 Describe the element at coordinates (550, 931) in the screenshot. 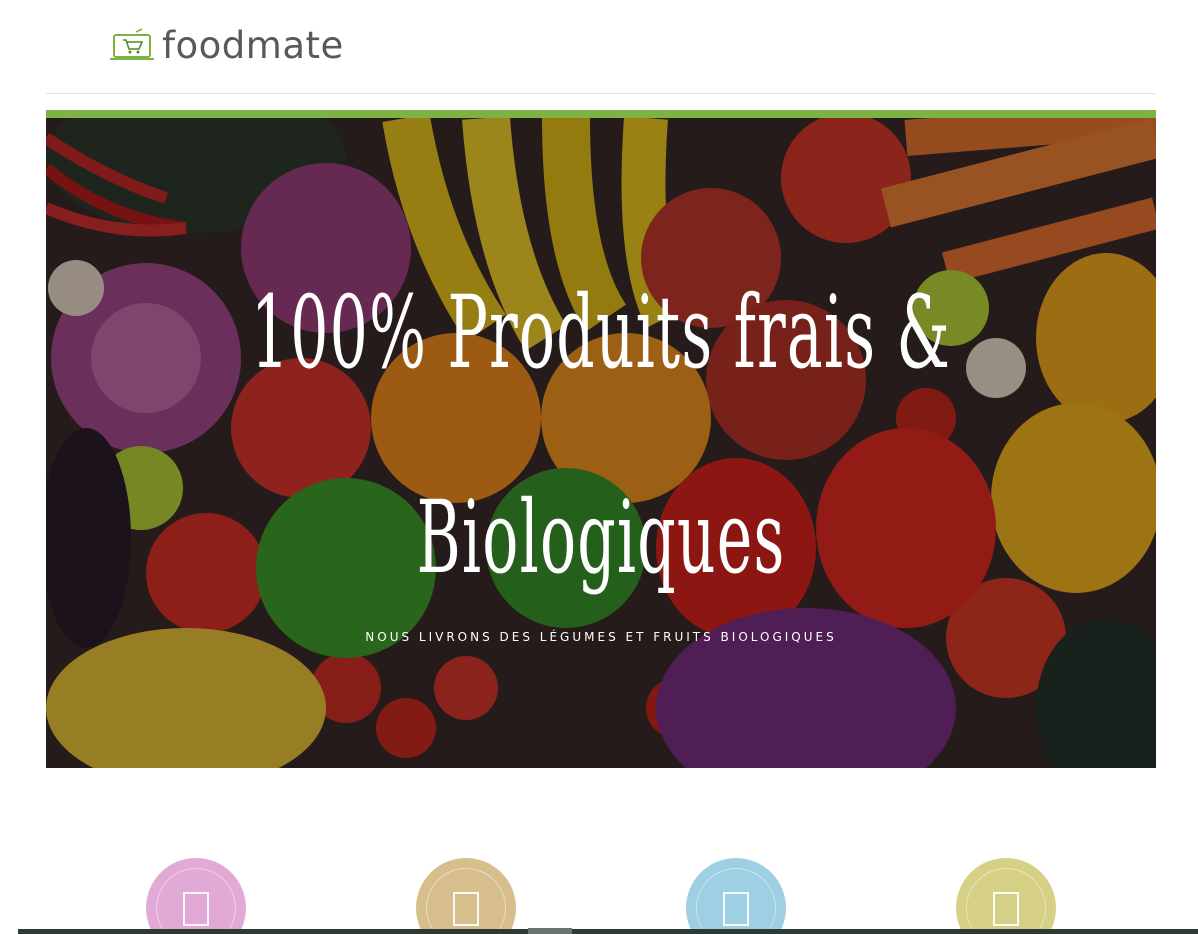

I see `scrollbar-thumb` at that location.